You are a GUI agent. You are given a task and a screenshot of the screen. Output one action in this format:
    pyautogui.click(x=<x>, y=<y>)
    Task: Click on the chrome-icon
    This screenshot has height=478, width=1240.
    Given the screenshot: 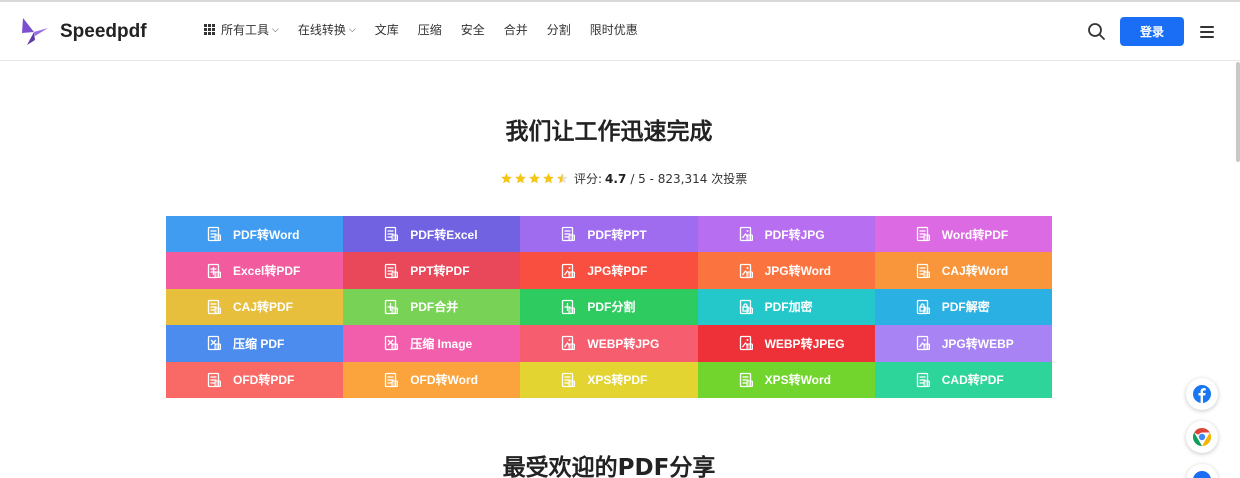 What is the action you would take?
    pyautogui.click(x=1202, y=437)
    